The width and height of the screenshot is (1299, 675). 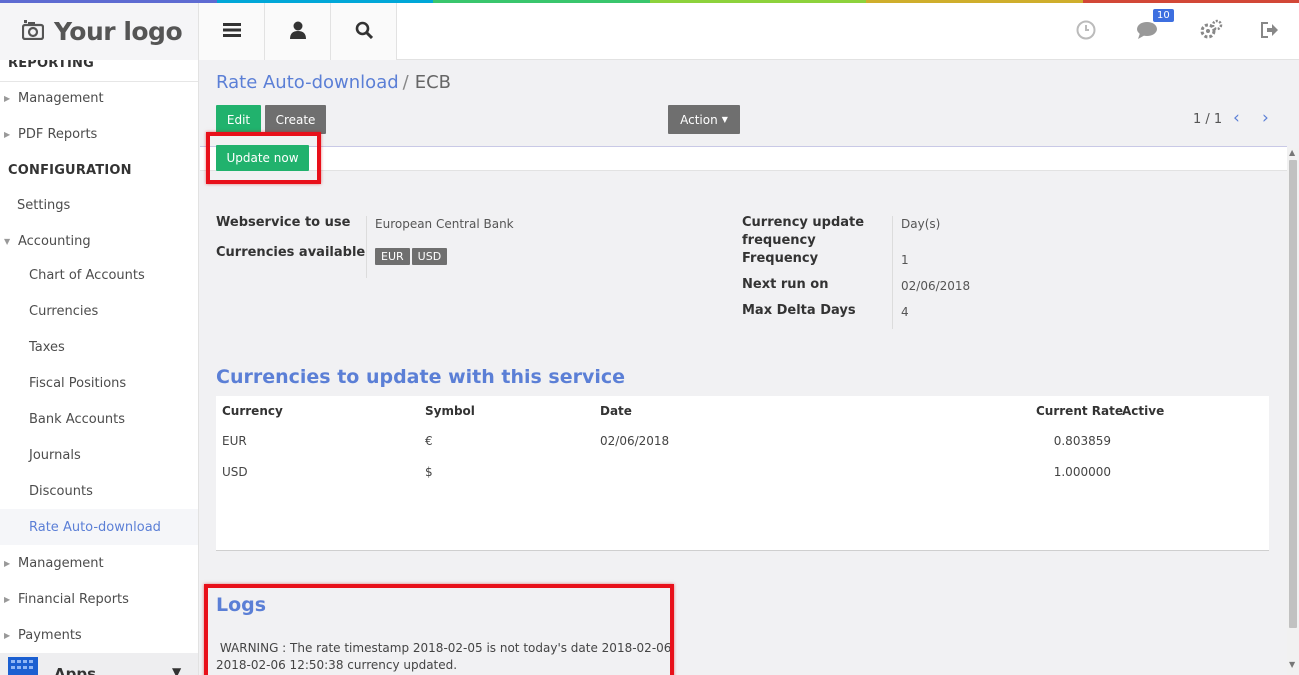 I want to click on logout-button, so click(x=1270, y=31).